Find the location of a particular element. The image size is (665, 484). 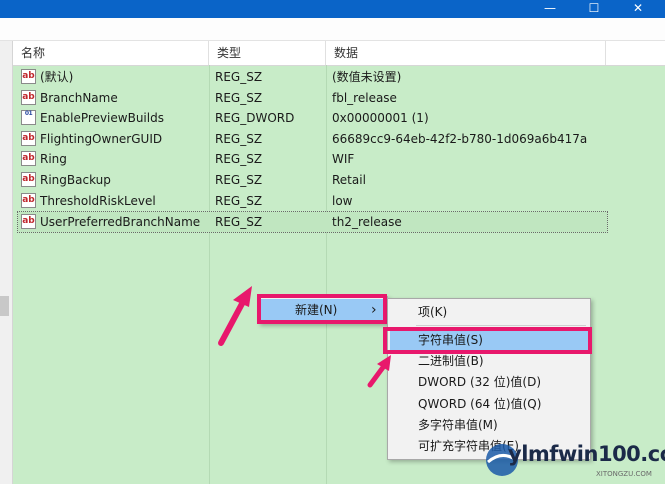

watermark: ylmfwin100.com XITONGZU.COM is located at coordinates (571, 456).